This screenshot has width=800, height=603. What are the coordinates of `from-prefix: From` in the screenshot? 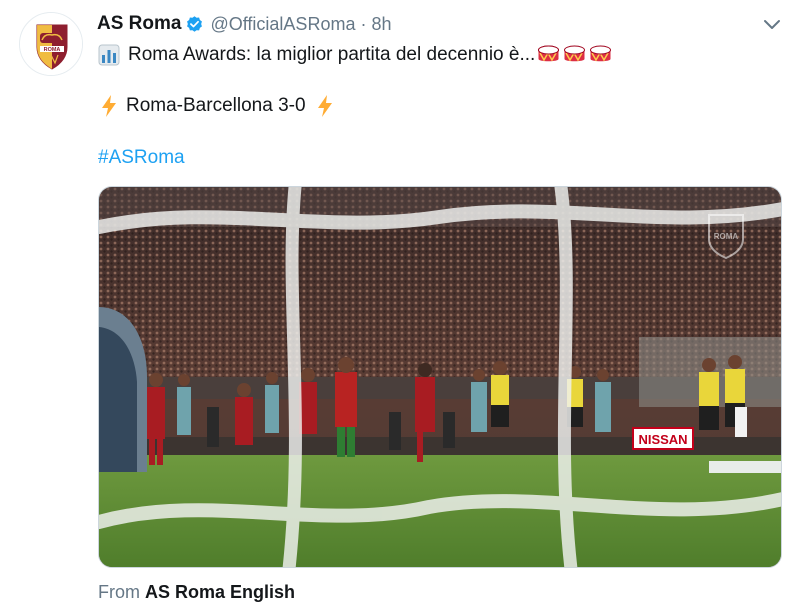 It's located at (119, 592).